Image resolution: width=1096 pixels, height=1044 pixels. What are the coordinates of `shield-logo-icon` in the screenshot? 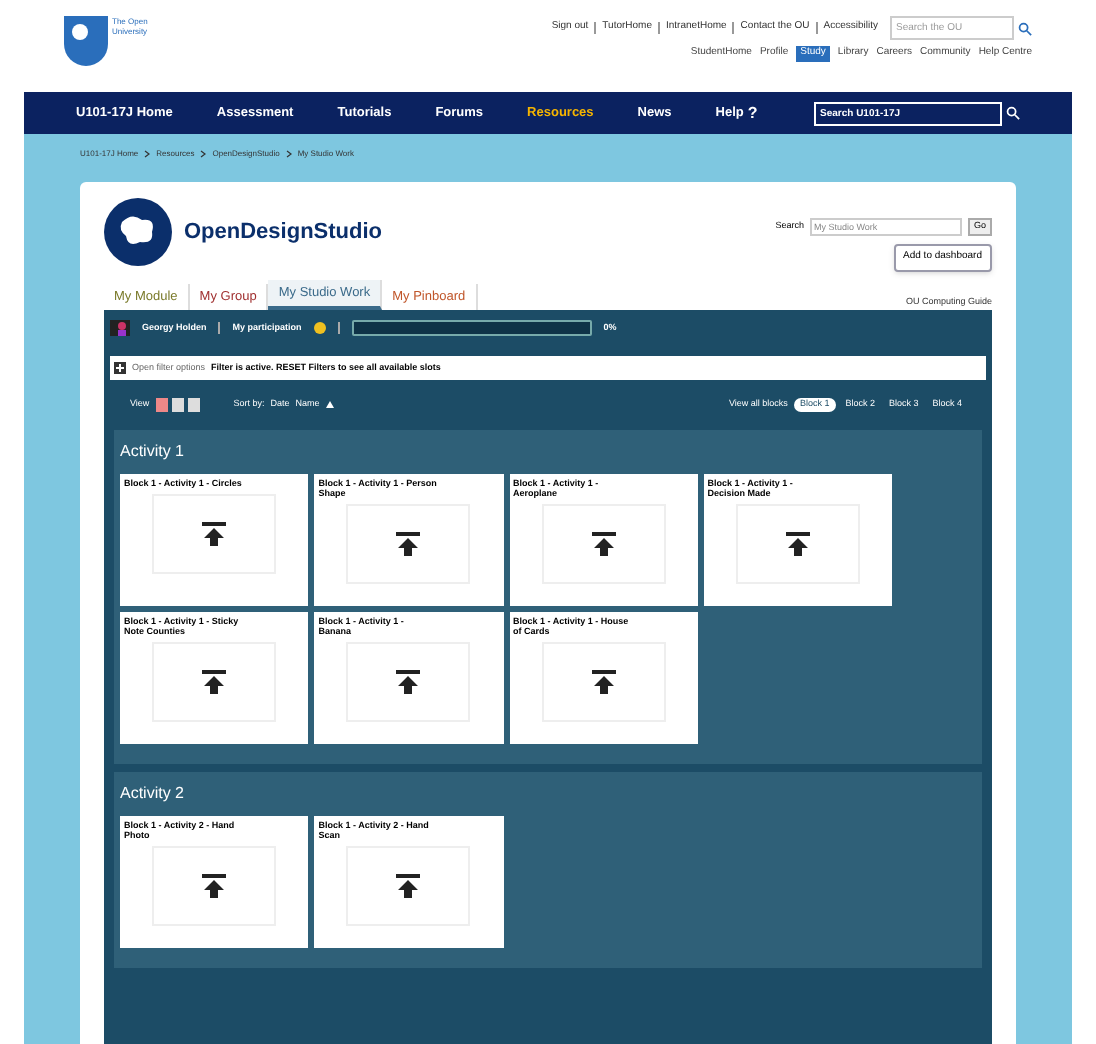 It's located at (86, 42).